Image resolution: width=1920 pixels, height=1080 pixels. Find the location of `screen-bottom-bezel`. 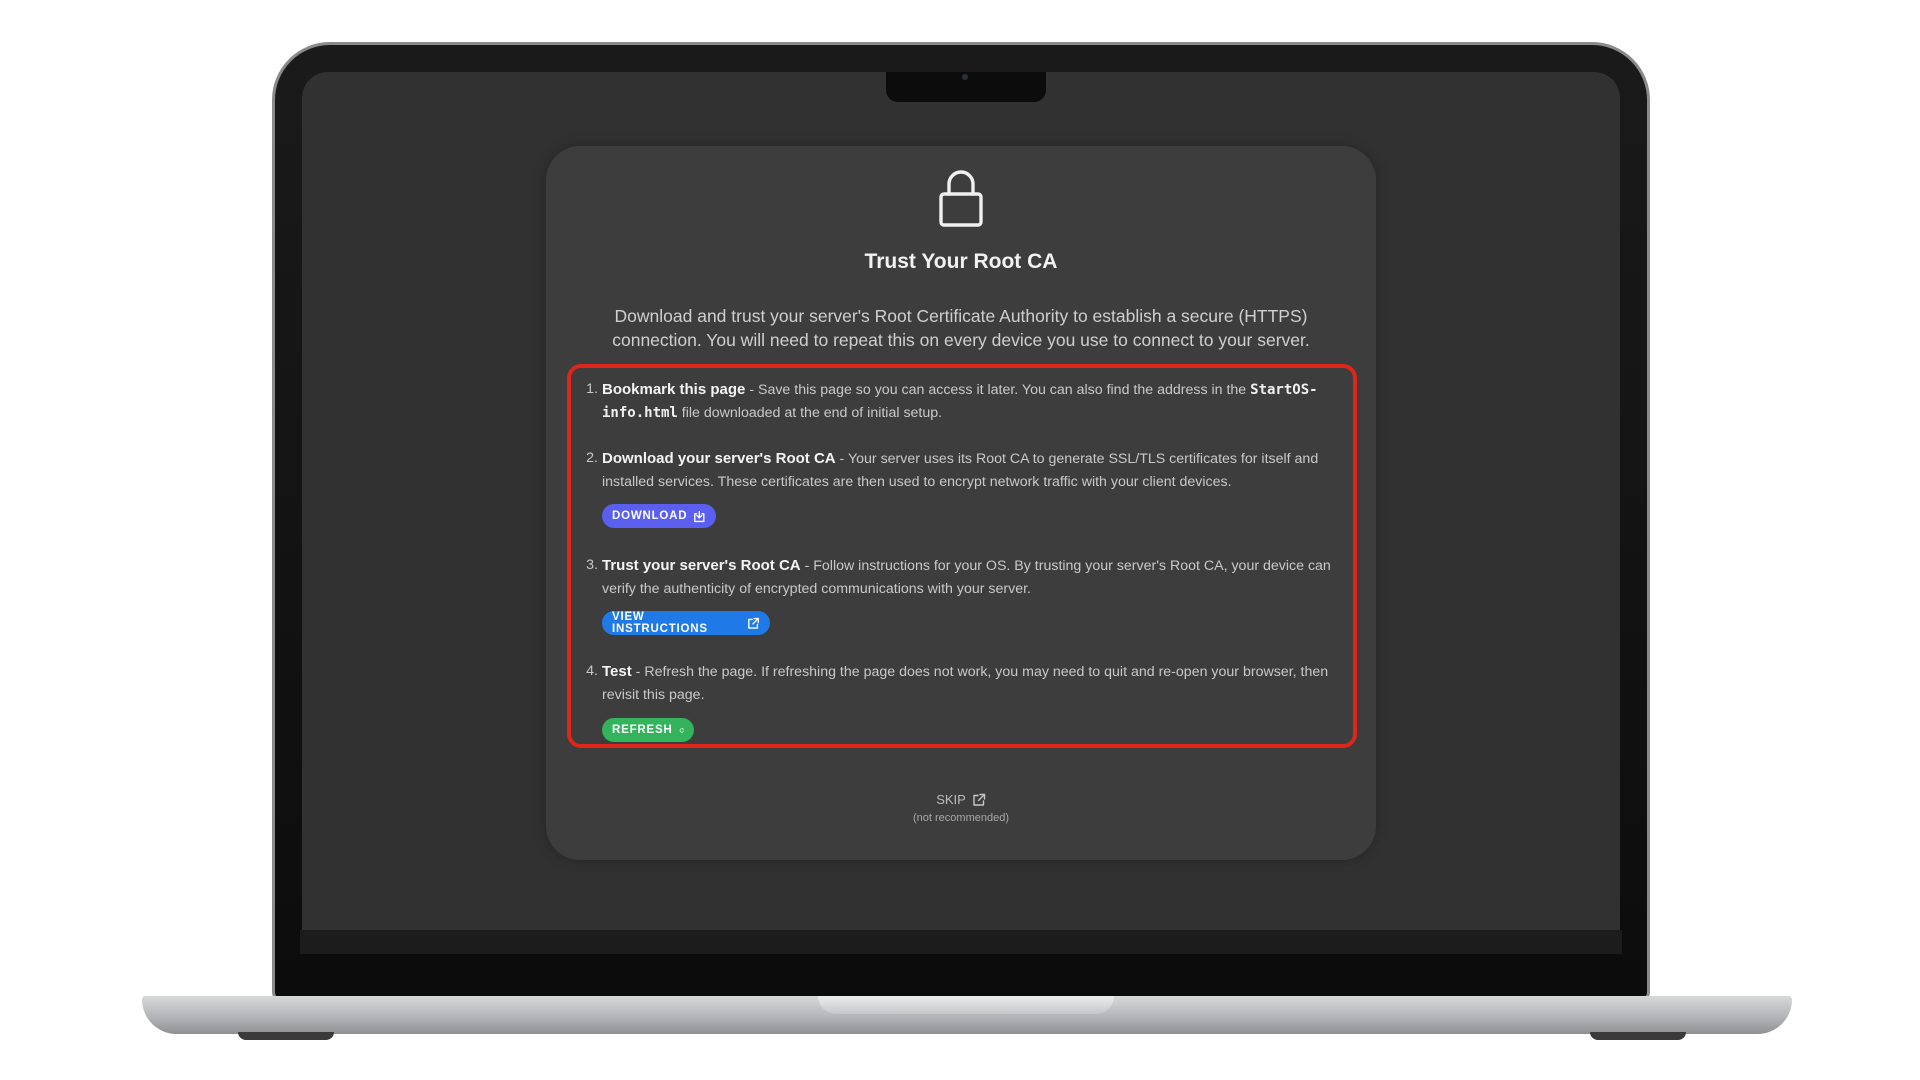

screen-bottom-bezel is located at coordinates (961, 942).